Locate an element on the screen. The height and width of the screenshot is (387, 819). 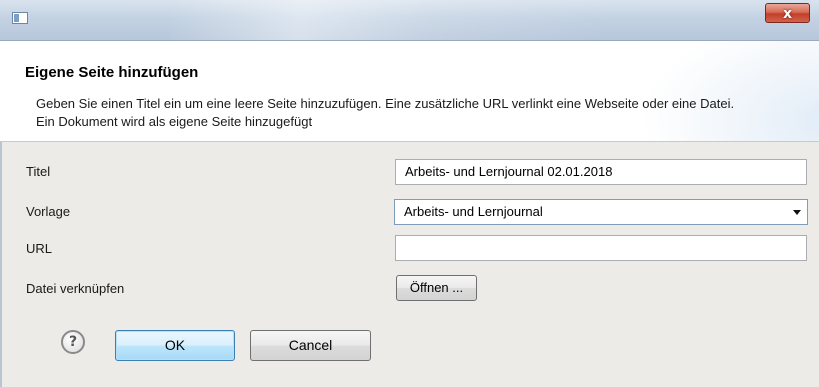
cancel-button: Cancel is located at coordinates (310, 345).